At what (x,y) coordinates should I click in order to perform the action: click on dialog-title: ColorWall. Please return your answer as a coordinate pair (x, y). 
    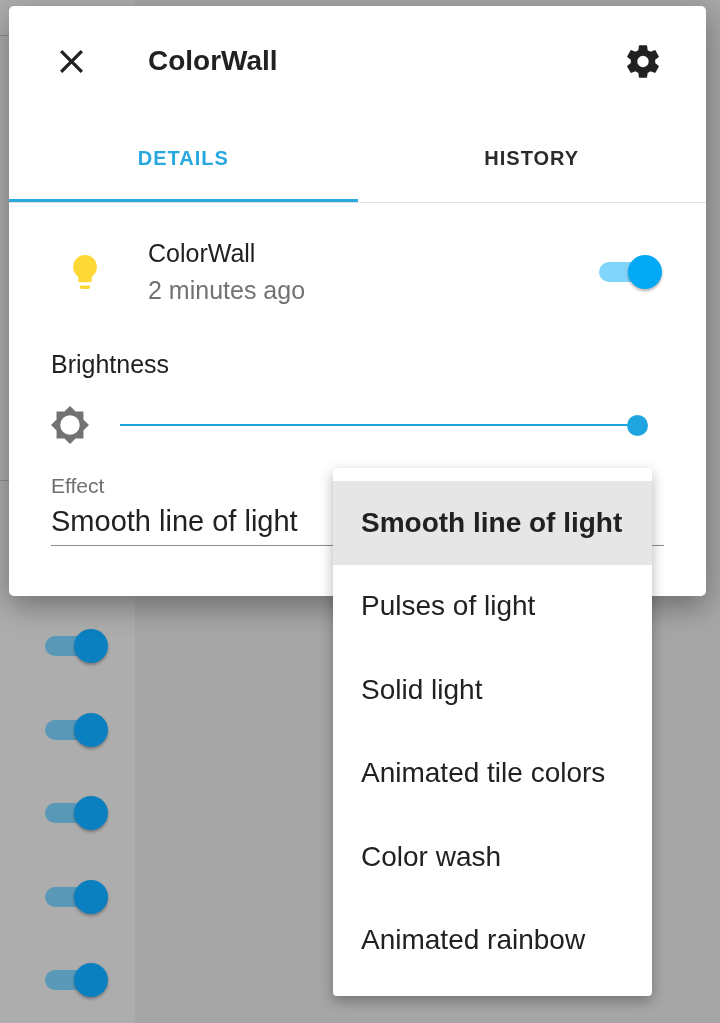
    Looking at the image, I should click on (213, 61).